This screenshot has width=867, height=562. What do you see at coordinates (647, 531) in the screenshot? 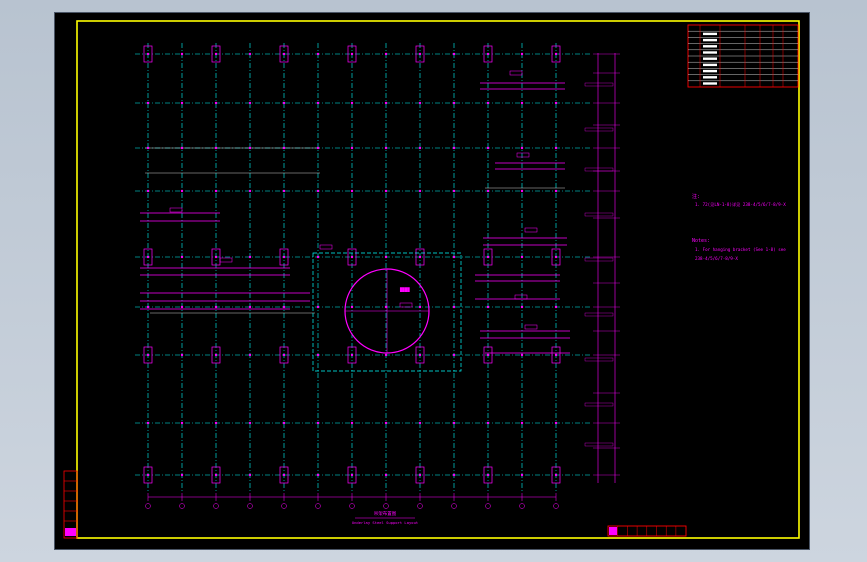
I see `title-block-stamp` at bounding box center [647, 531].